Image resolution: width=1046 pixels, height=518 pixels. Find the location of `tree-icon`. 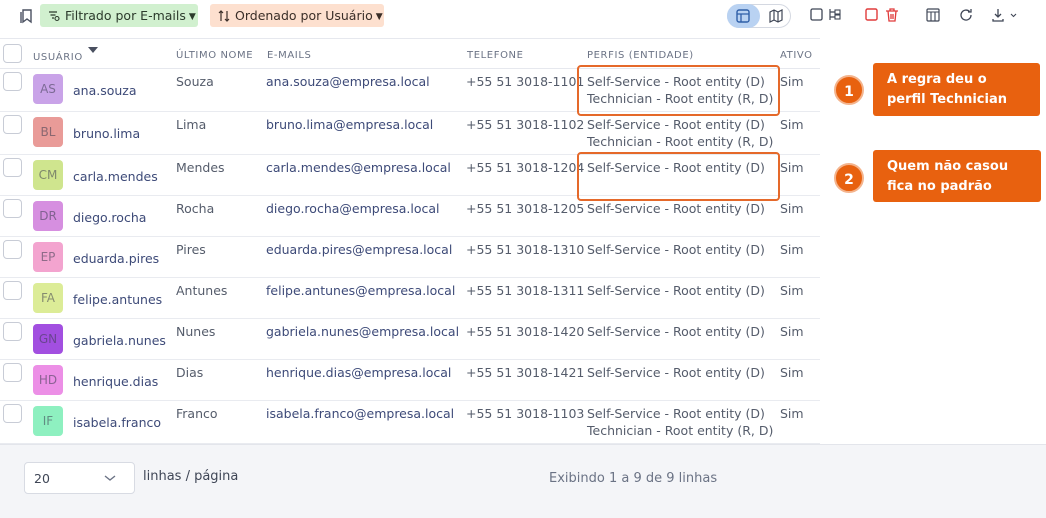

tree-icon is located at coordinates (835, 15).